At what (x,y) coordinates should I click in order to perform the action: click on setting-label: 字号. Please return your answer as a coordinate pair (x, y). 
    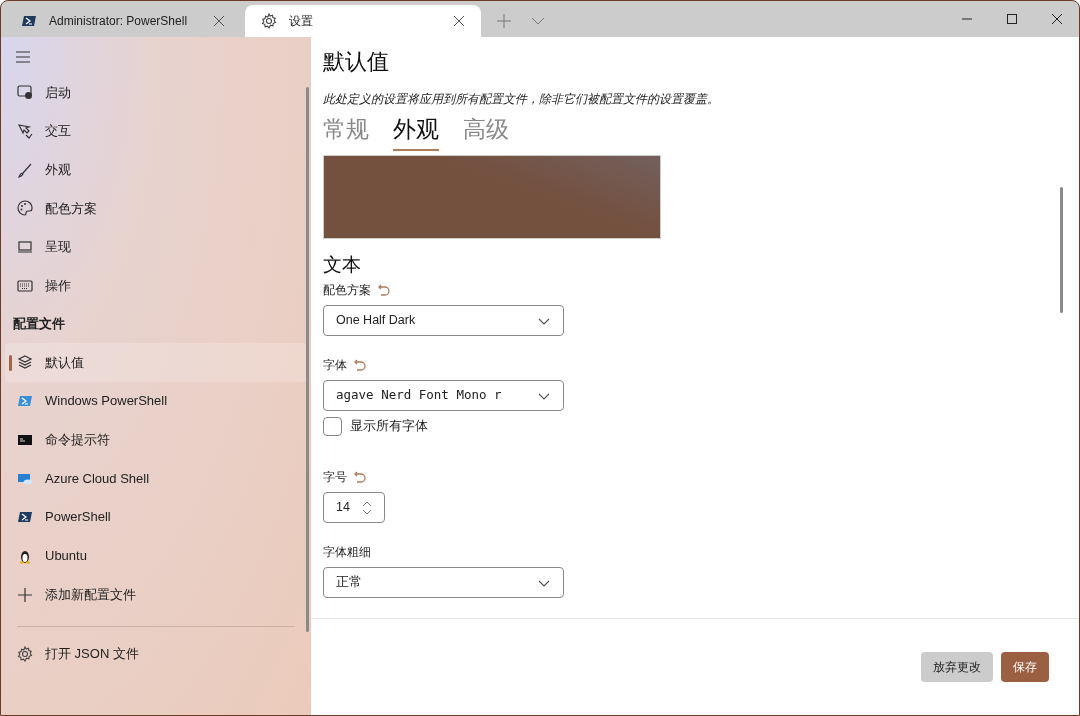
    Looking at the image, I should click on (335, 477).